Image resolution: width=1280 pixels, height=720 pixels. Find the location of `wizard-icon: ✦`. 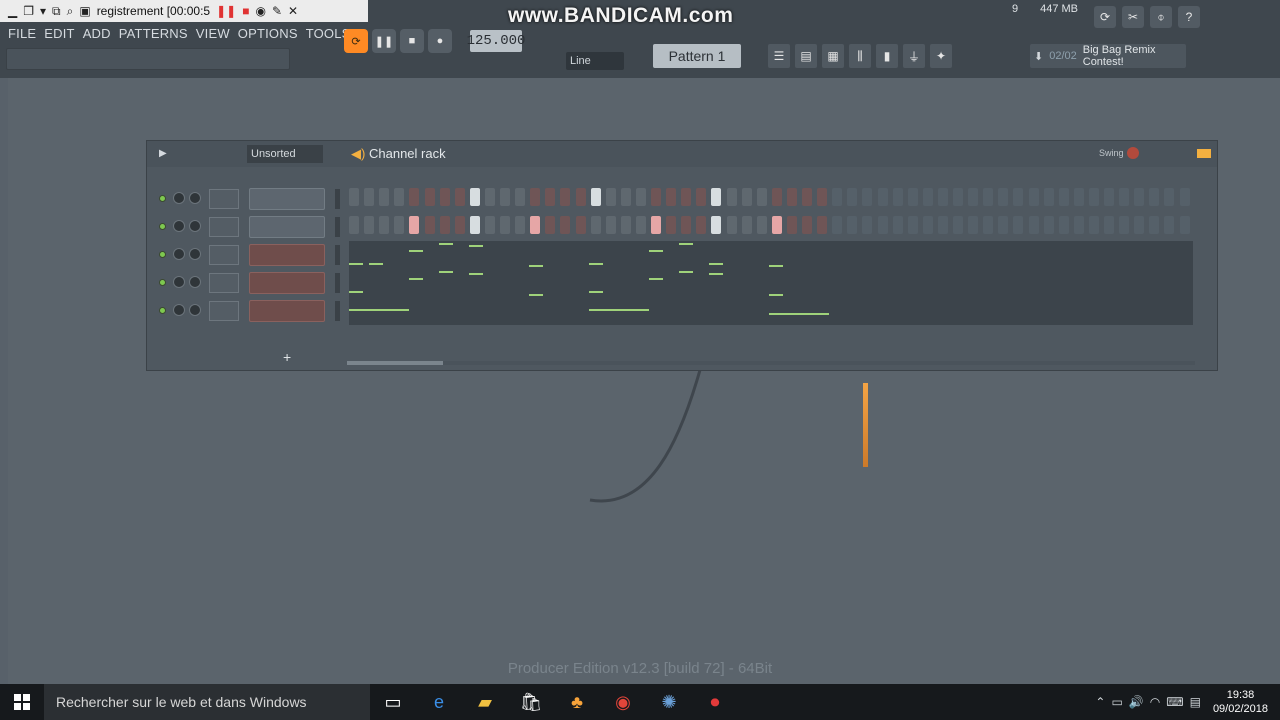

wizard-icon: ✦ is located at coordinates (941, 56).